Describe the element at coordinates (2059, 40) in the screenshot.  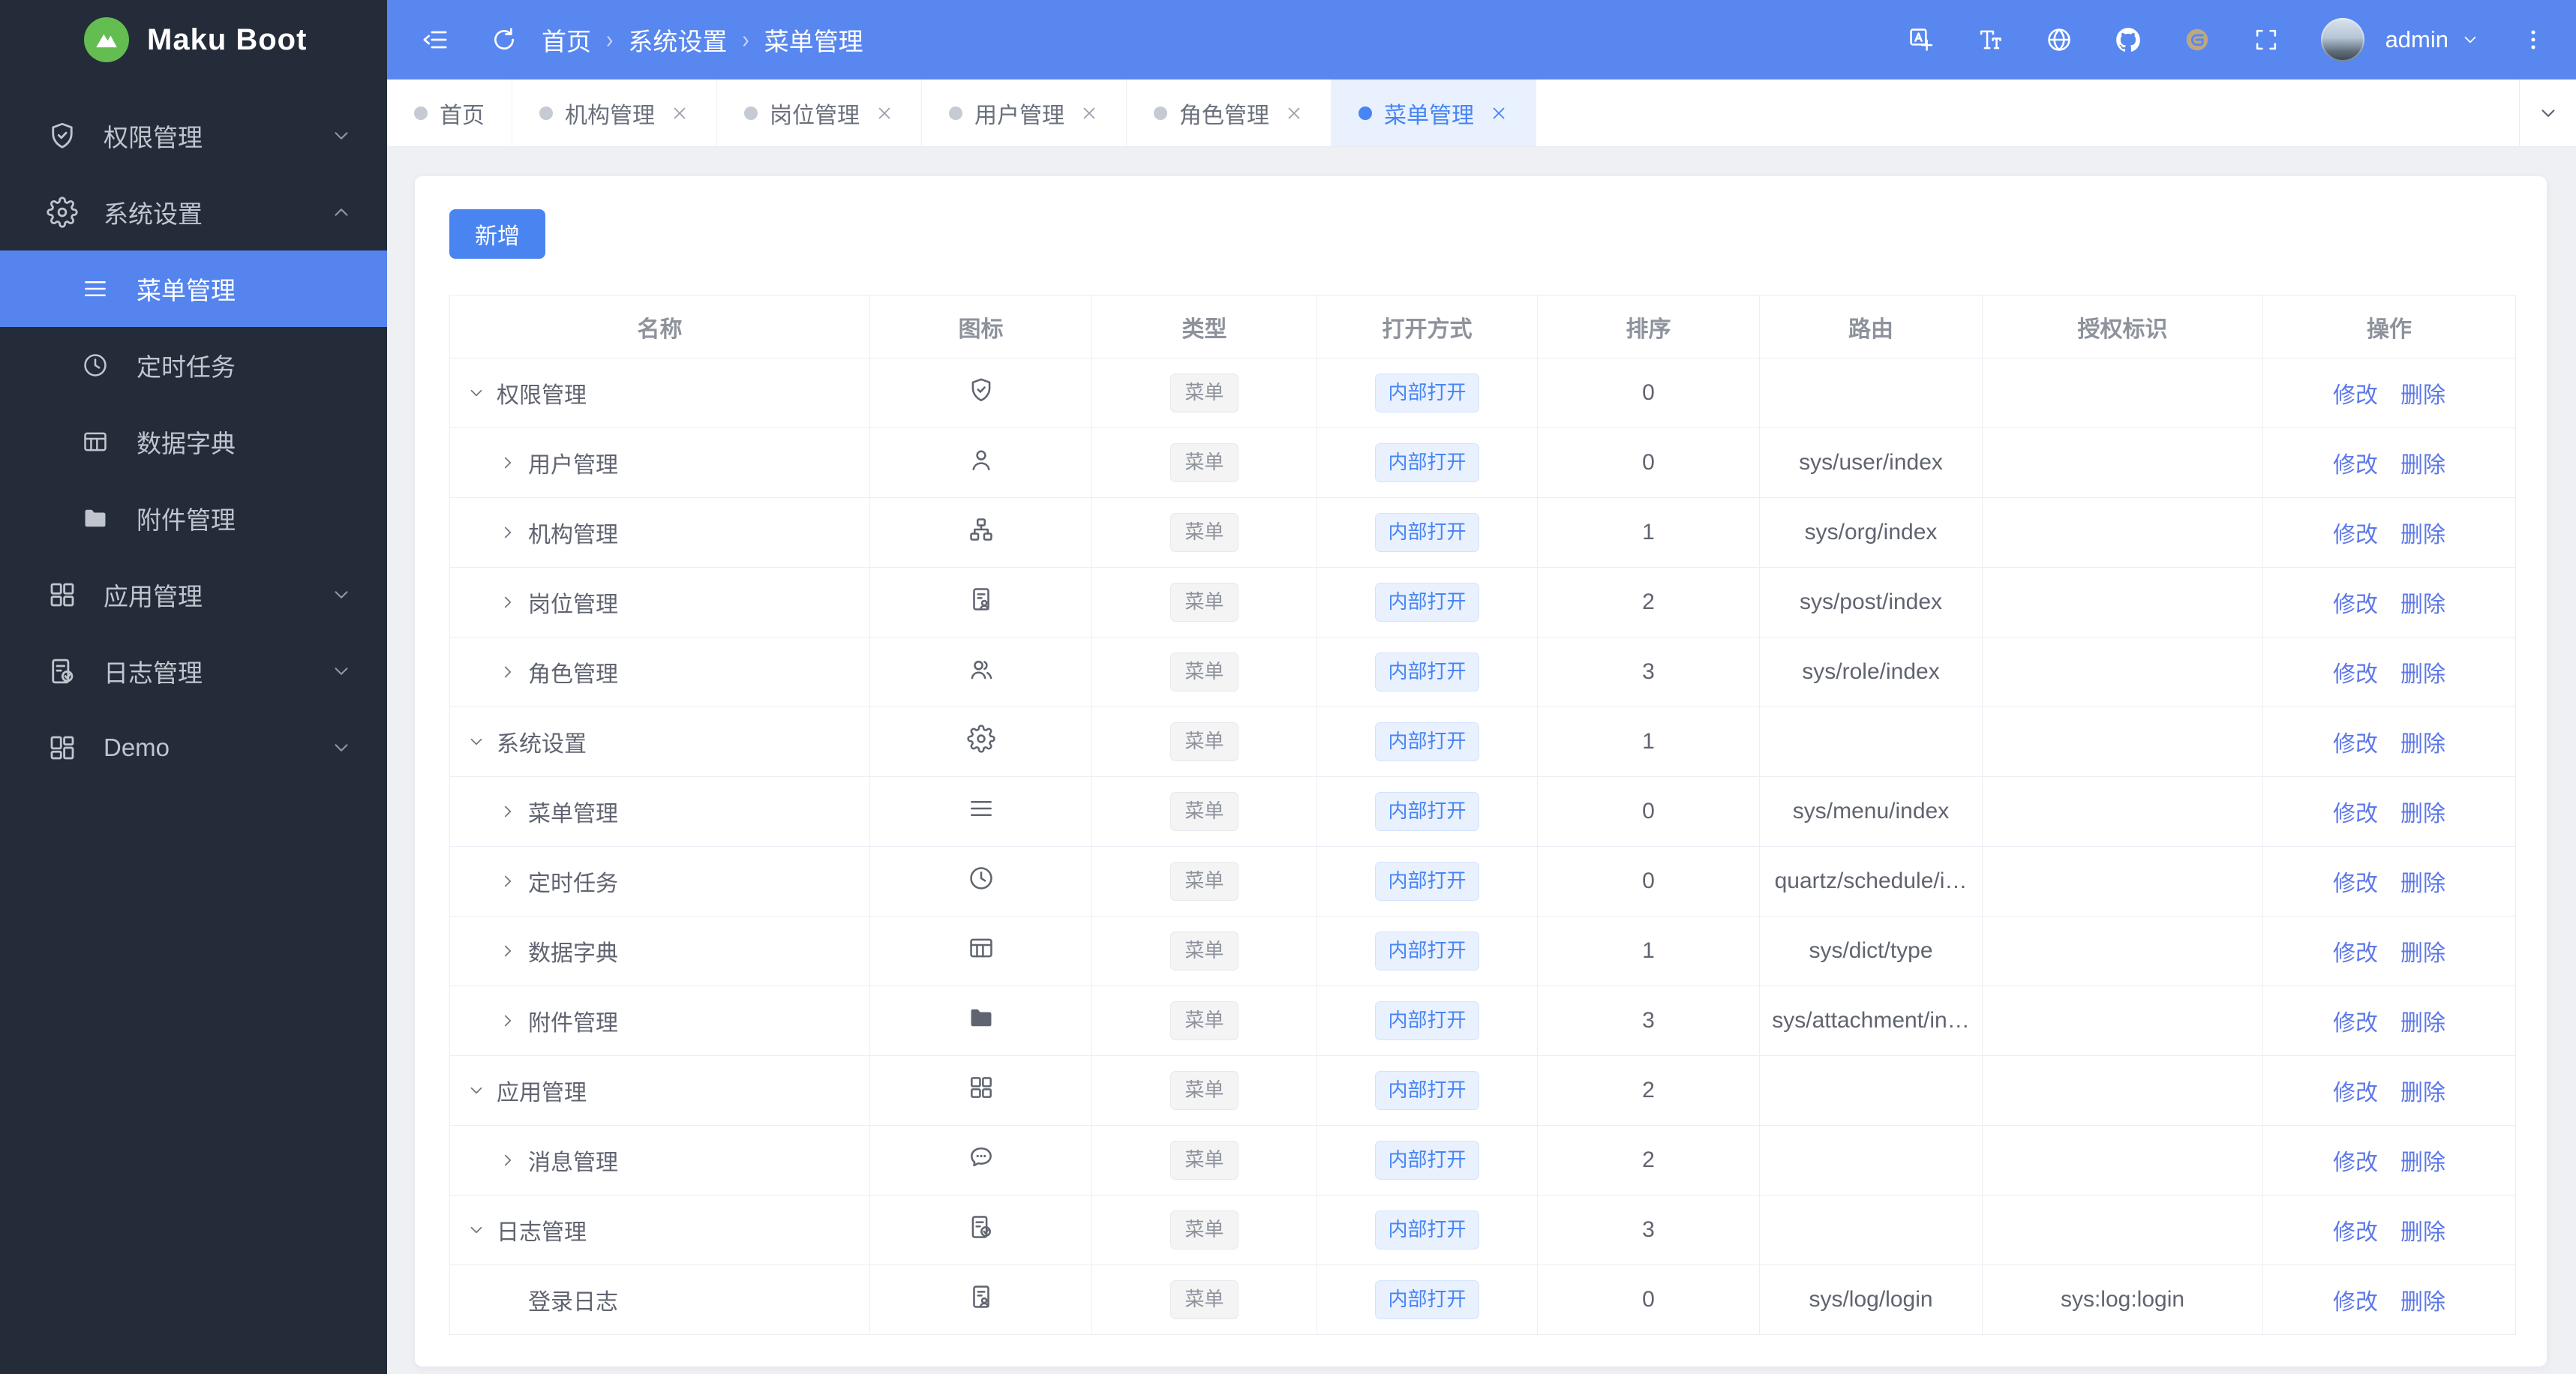
I see `globe-icon` at that location.